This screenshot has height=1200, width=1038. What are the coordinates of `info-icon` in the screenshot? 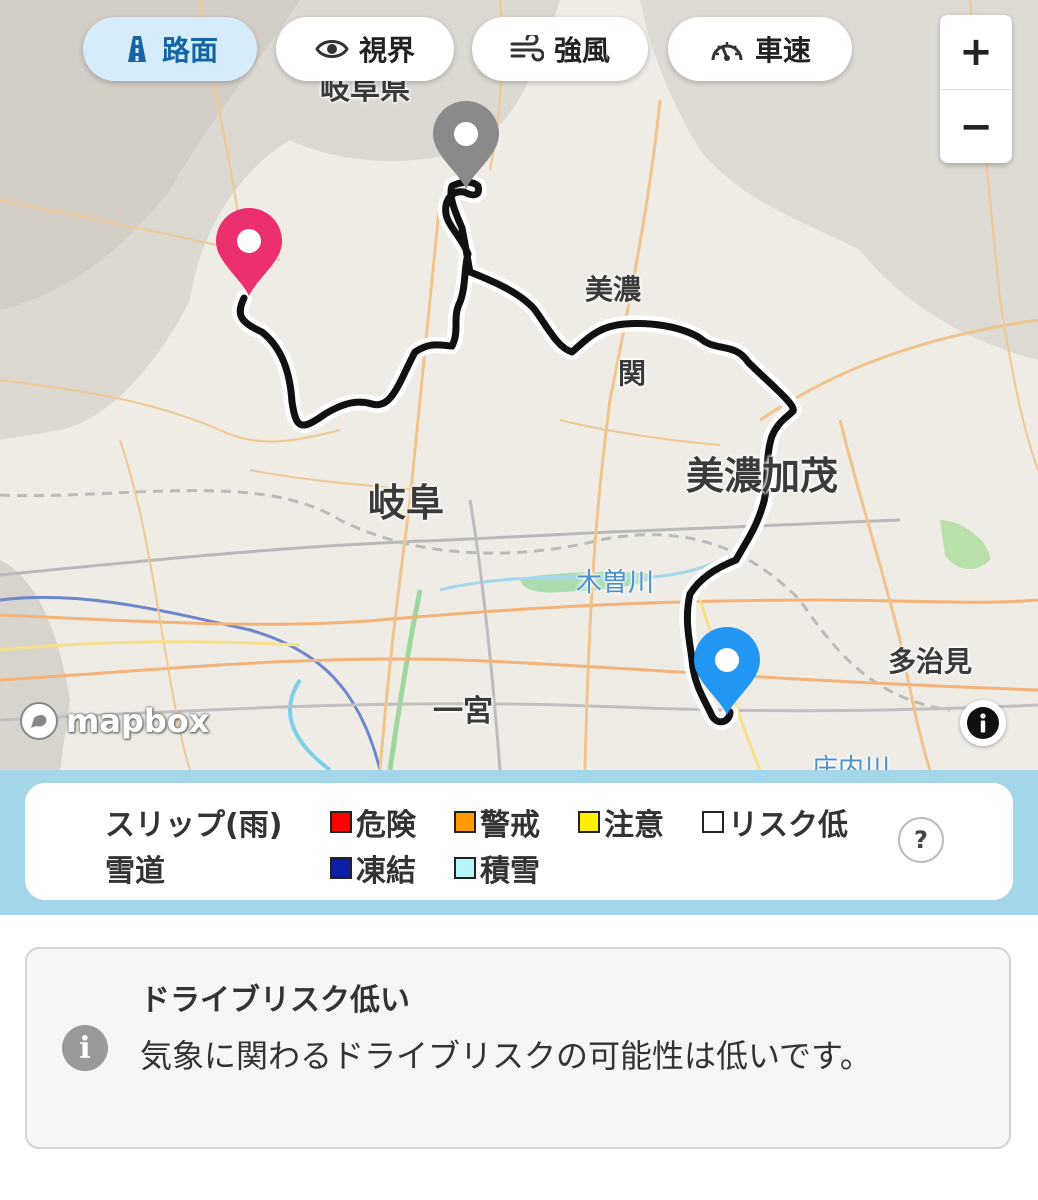 It's located at (983, 723).